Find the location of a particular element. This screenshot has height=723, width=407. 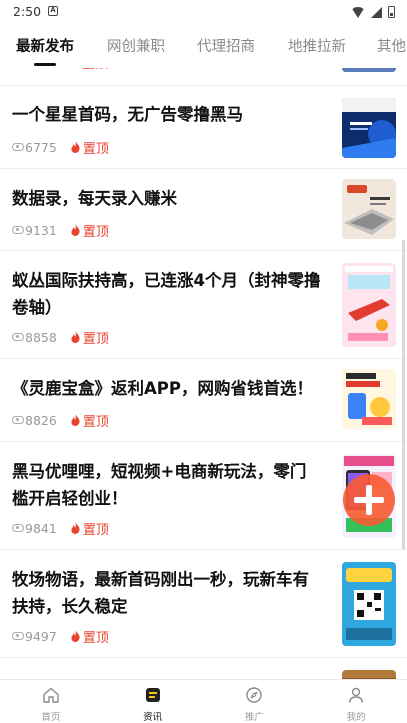

nav-news: 资讯 is located at coordinates (153, 701).